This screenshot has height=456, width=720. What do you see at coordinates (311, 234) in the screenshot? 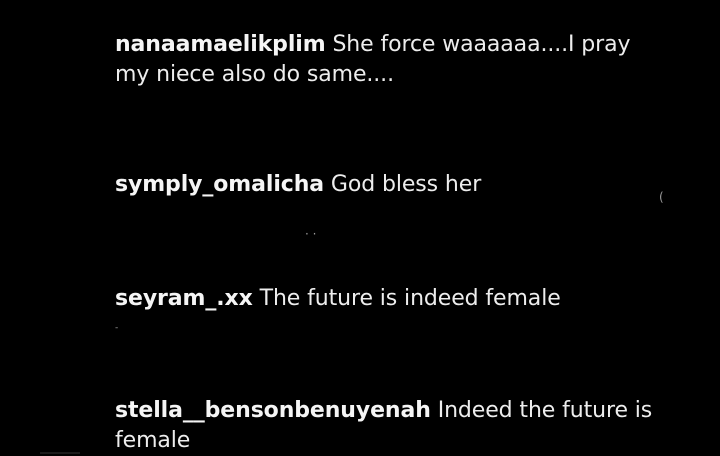
I see `emoji-fragment-icon: · ·` at bounding box center [311, 234].